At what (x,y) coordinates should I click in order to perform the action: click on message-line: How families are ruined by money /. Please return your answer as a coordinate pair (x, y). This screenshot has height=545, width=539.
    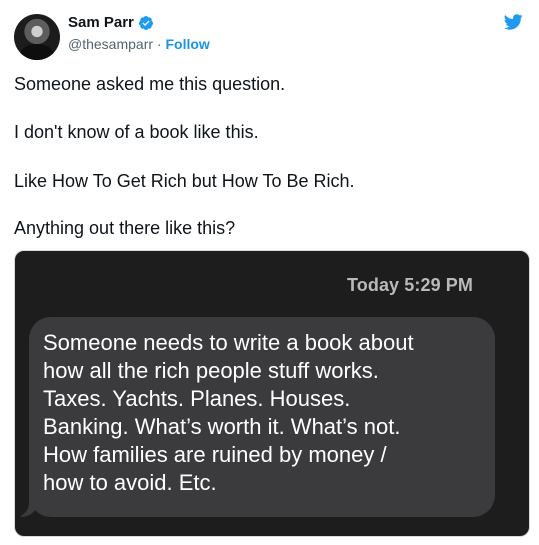
    Looking at the image, I should click on (215, 454).